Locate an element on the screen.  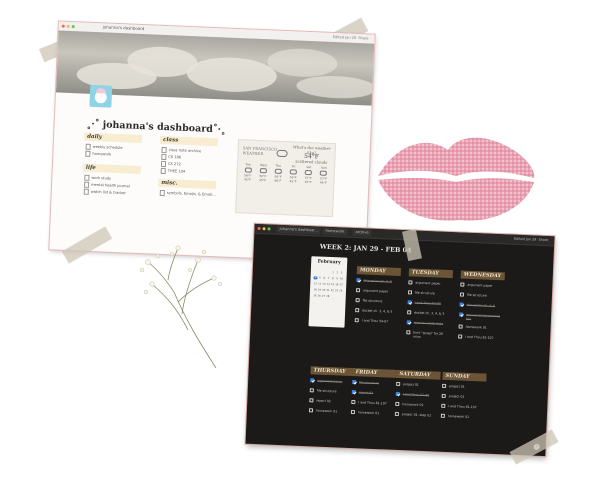
task-item: I and Thou 62-80 is located at coordinates (429, 304).